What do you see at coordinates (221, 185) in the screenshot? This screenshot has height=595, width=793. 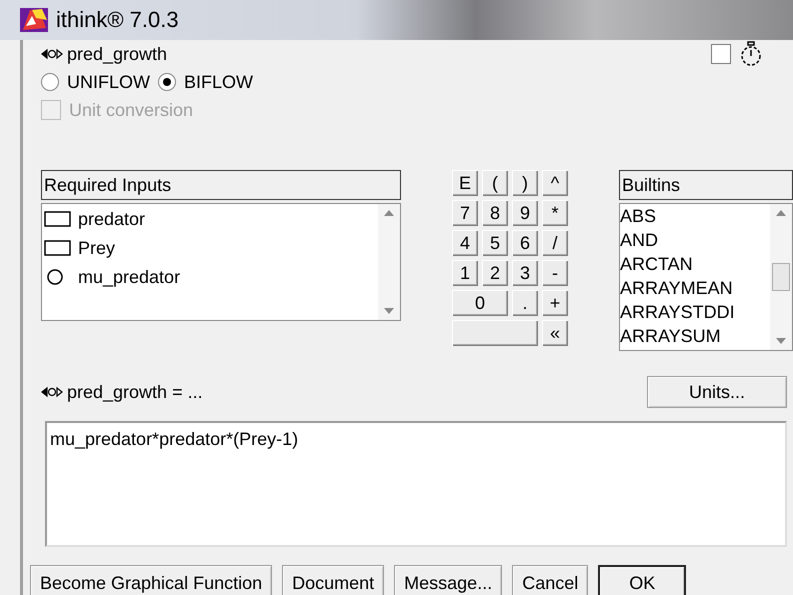 I see `list-header: Required Inputs` at bounding box center [221, 185].